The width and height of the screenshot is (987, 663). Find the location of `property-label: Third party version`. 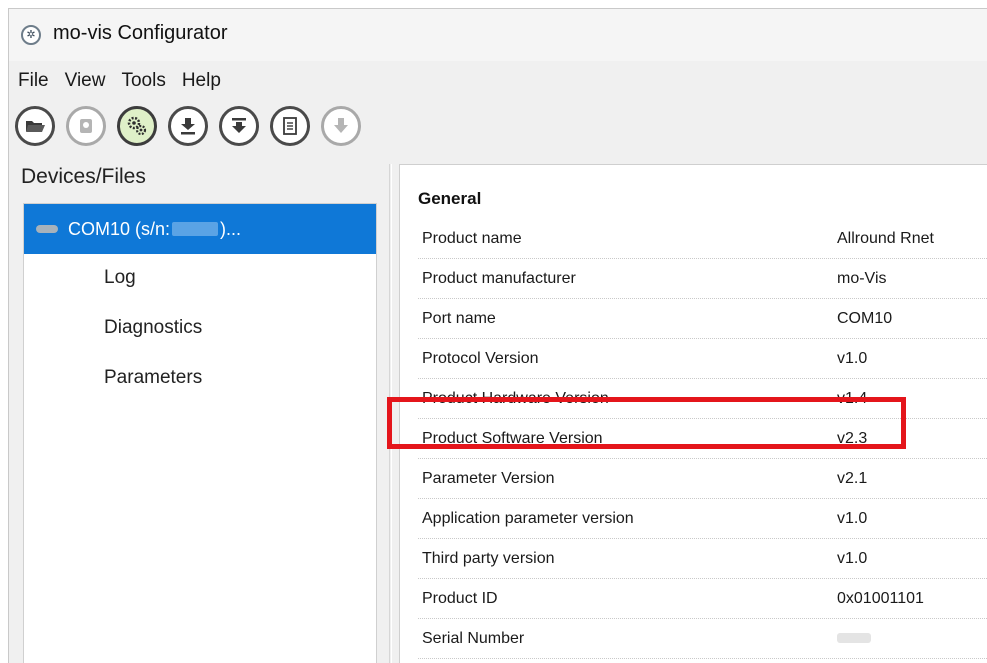

property-label: Third party version is located at coordinates (488, 558).